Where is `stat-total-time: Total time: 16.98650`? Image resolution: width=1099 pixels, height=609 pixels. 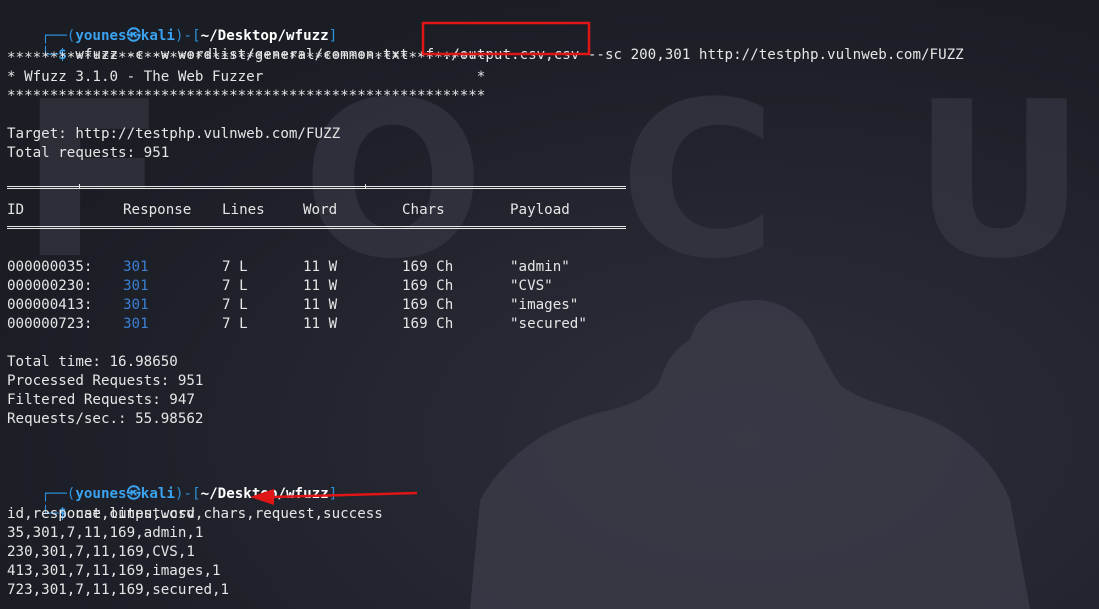
stat-total-time: Total time: 16.98650 is located at coordinates (92, 362).